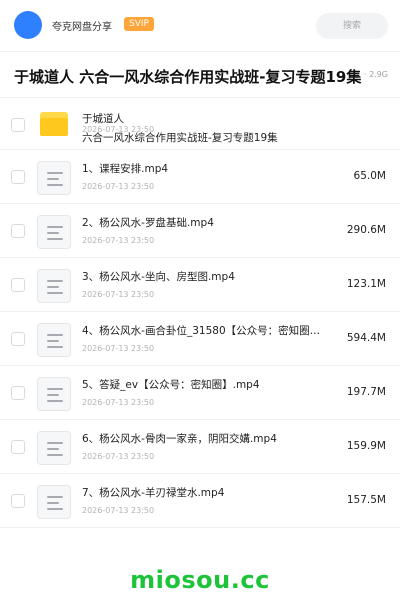 Image resolution: width=400 pixels, height=600 pixels. What do you see at coordinates (366, 230) in the screenshot?
I see `file-size: 290.6M` at bounding box center [366, 230].